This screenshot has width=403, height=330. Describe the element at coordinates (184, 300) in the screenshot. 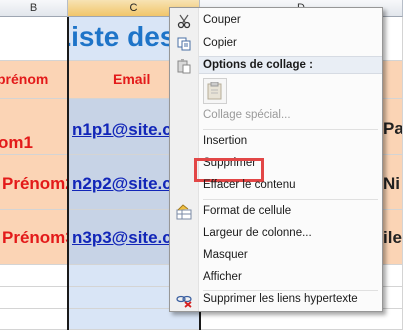

I see `remove-hyperlink-icon` at that location.